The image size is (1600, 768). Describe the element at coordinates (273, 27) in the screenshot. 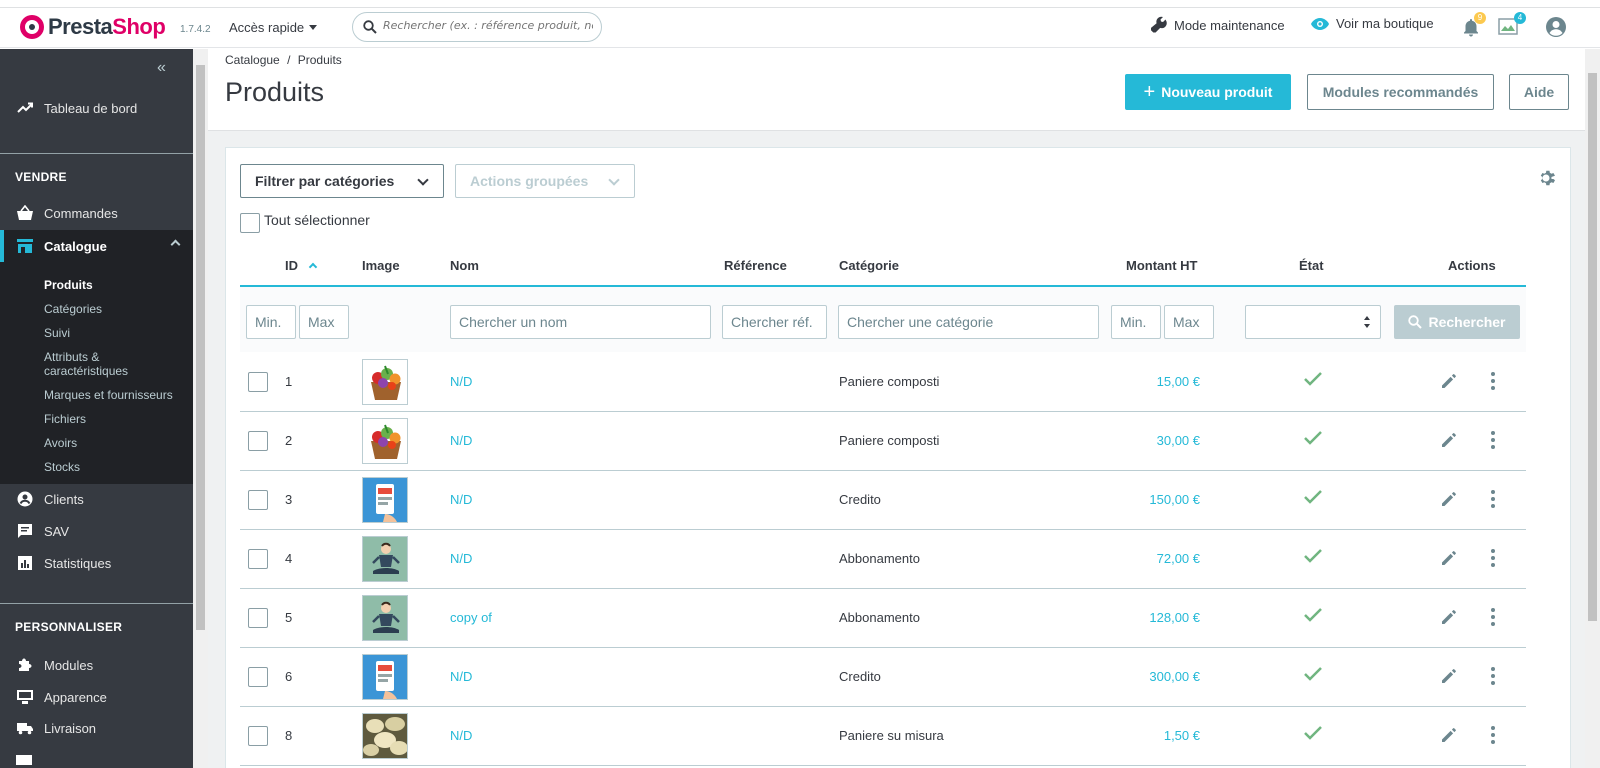

I see `quick-access-dropdown: Accès rapide` at that location.